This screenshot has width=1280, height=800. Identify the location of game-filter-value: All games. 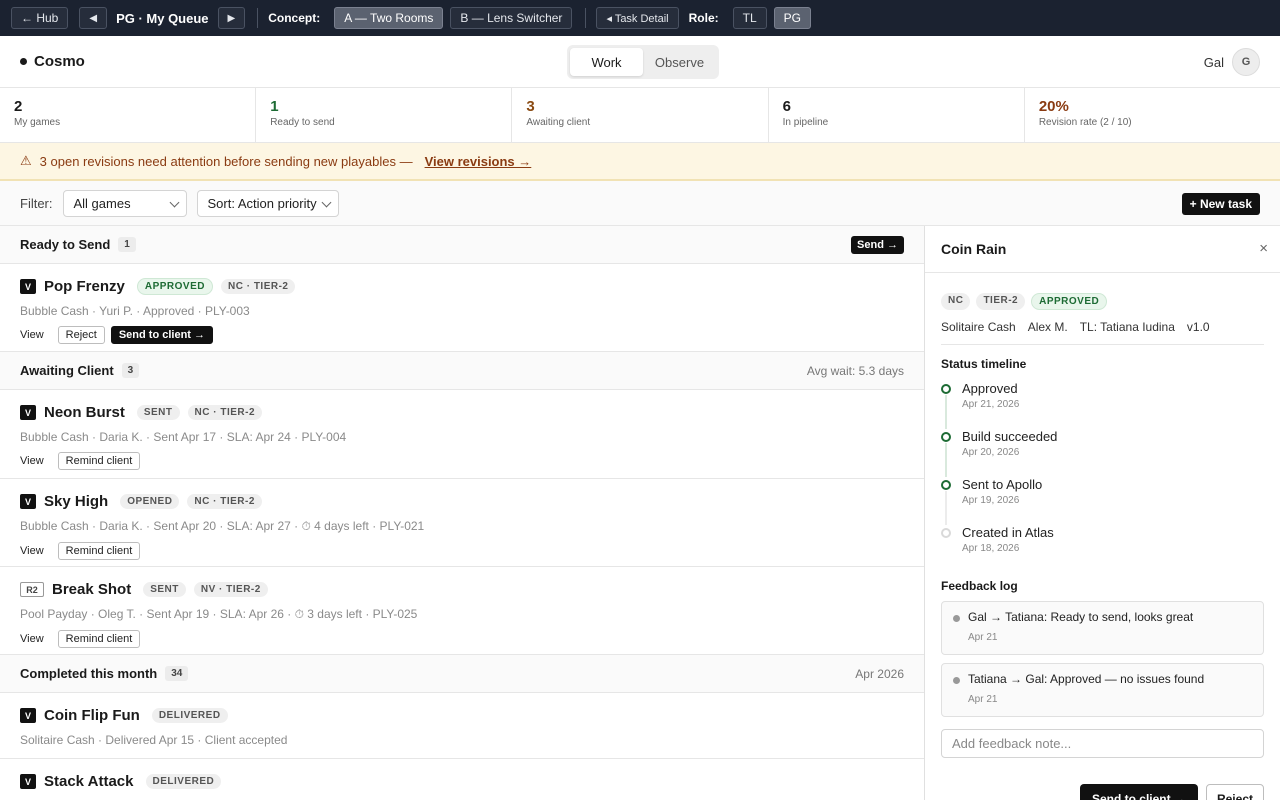
(102, 203).